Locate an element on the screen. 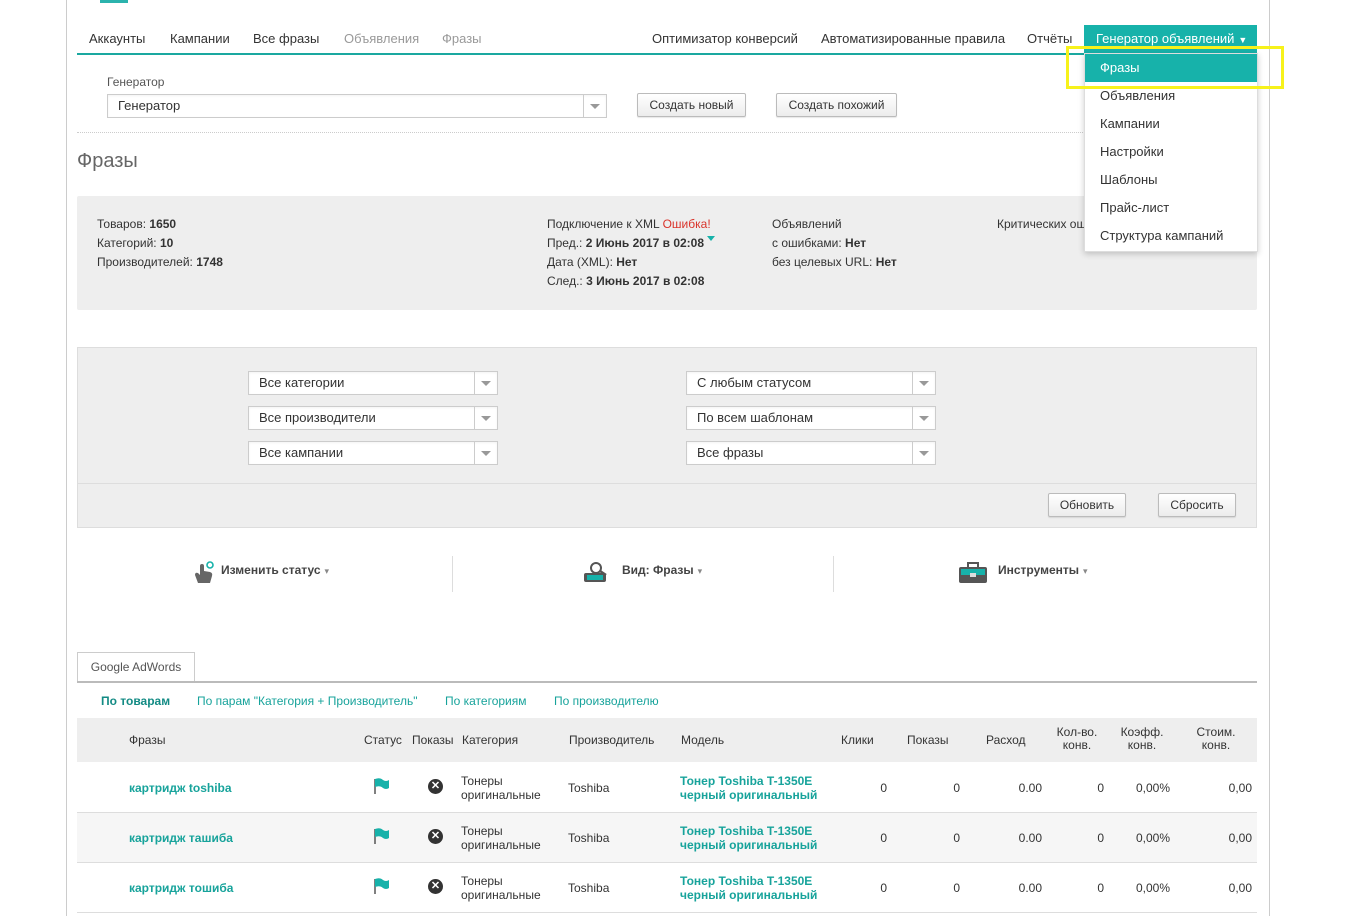 The width and height of the screenshot is (1348, 916). refresh-button: Обновить is located at coordinates (1087, 505).